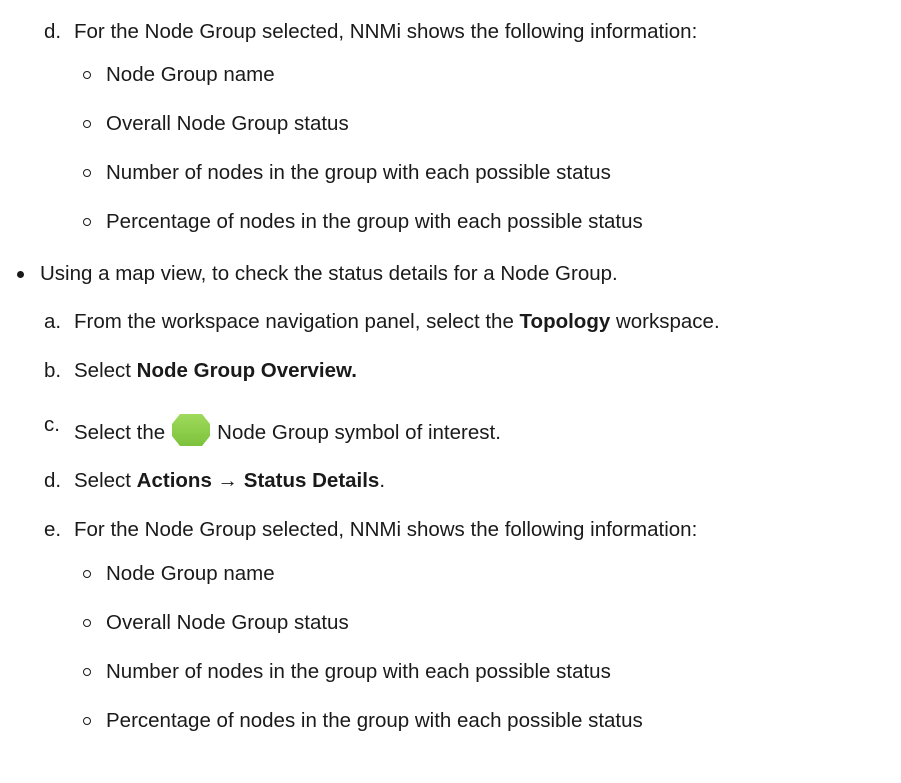 The height and width of the screenshot is (783, 901). Describe the element at coordinates (53, 370) in the screenshot. I see `step-marker: b.` at that location.